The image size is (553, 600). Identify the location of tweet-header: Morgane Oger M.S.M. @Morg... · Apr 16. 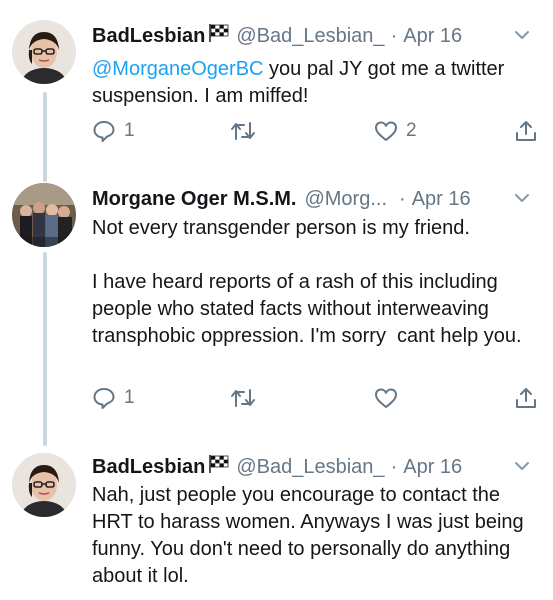
(316, 199).